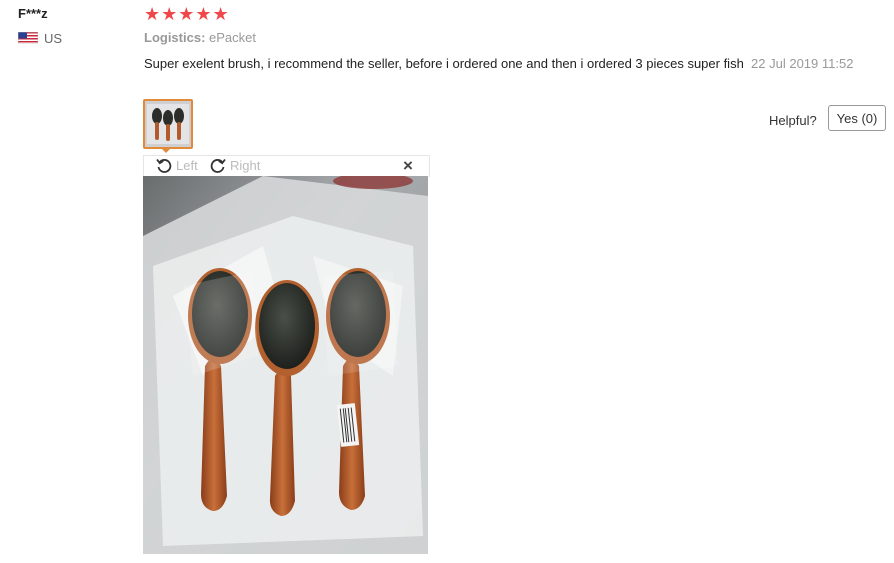  What do you see at coordinates (802, 63) in the screenshot?
I see `review-date: 22 Jul 2019 11:52` at bounding box center [802, 63].